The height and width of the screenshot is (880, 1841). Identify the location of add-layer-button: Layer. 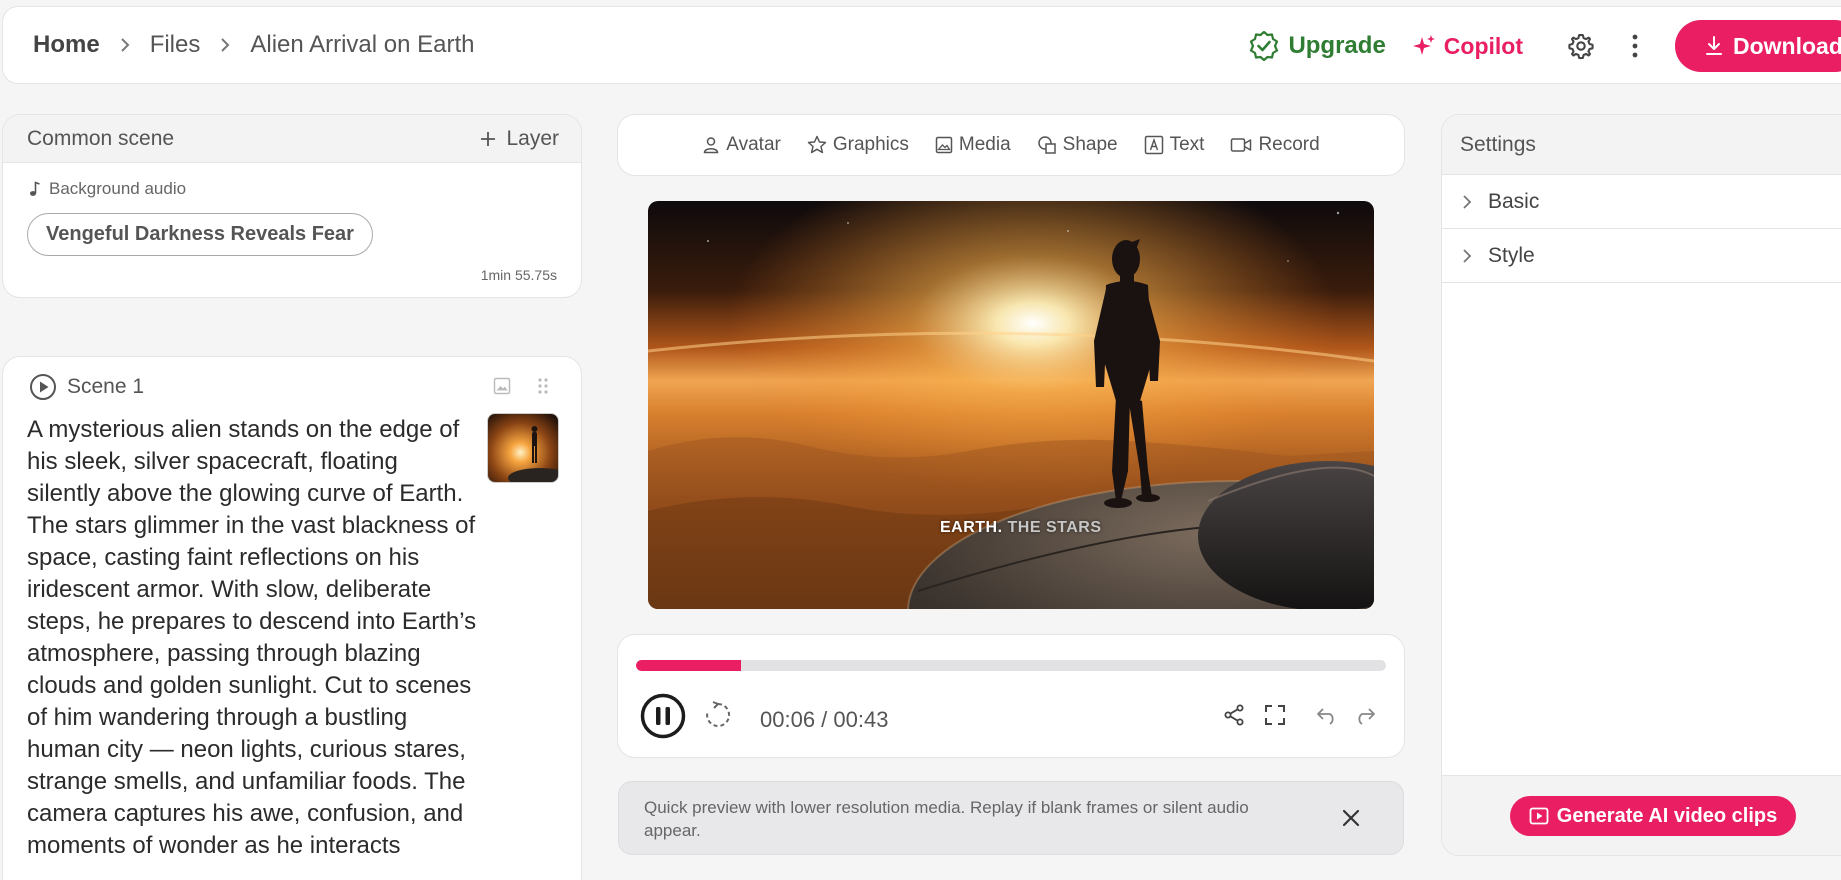
(519, 139).